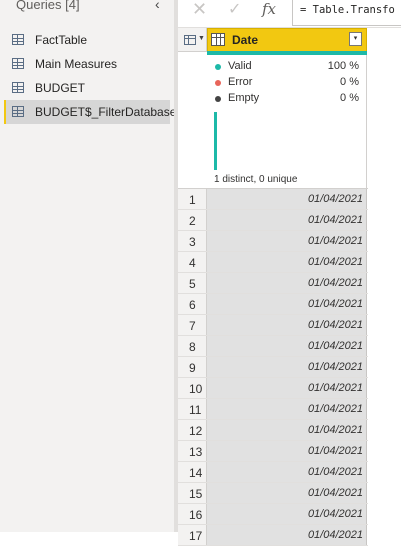 This screenshot has width=401, height=546. Describe the element at coordinates (218, 67) in the screenshot. I see `valid-dot-icon` at that location.